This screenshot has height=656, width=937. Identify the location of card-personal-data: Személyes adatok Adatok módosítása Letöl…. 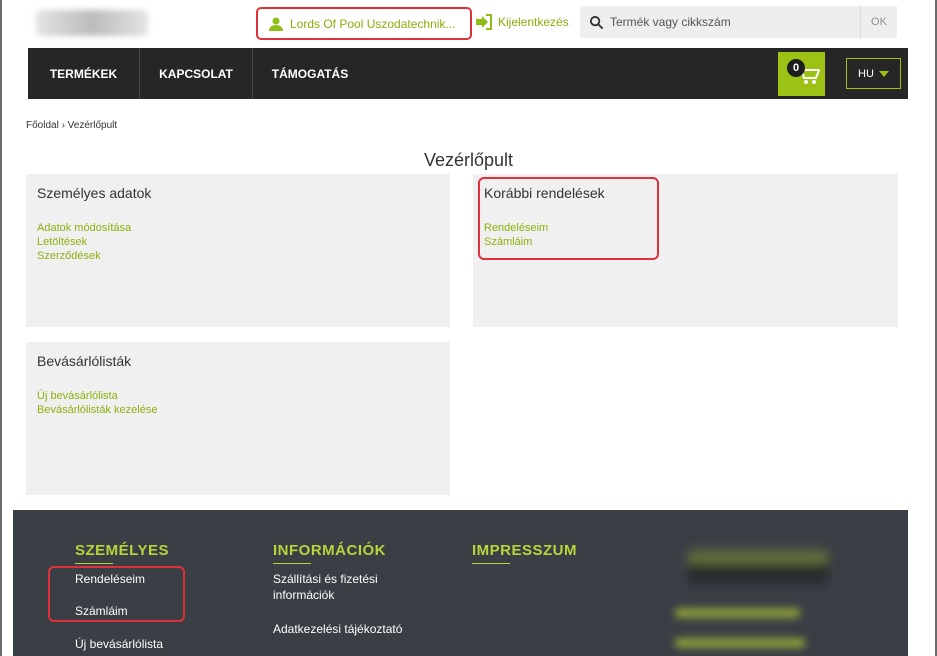
(238, 250).